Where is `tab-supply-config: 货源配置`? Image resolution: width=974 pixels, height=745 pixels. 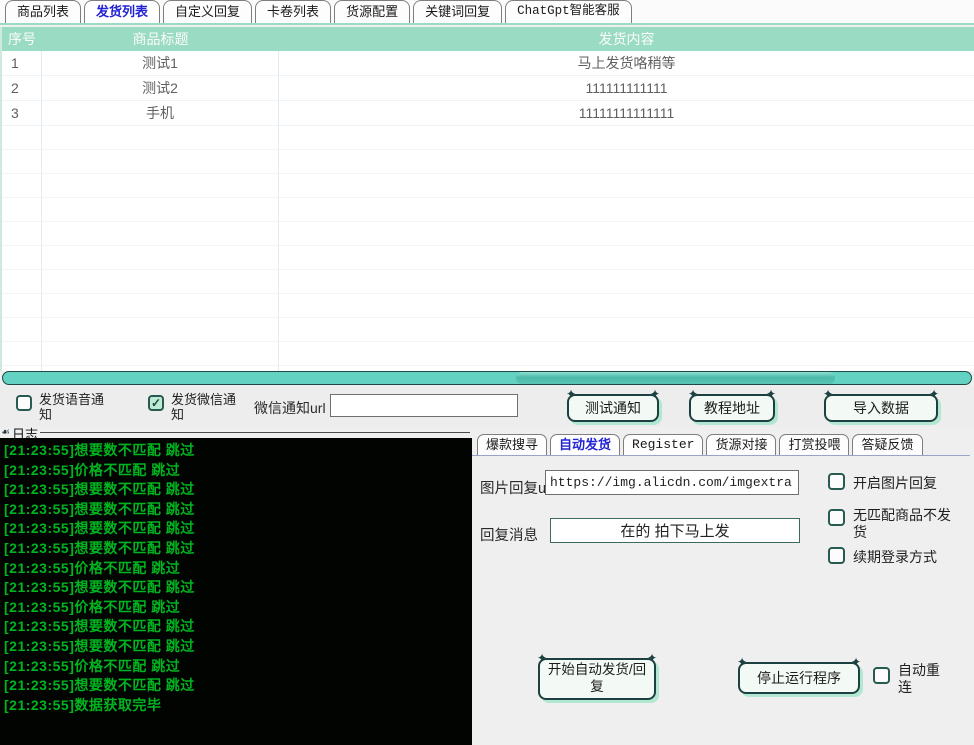 tab-supply-config: 货源配置 is located at coordinates (372, 11).